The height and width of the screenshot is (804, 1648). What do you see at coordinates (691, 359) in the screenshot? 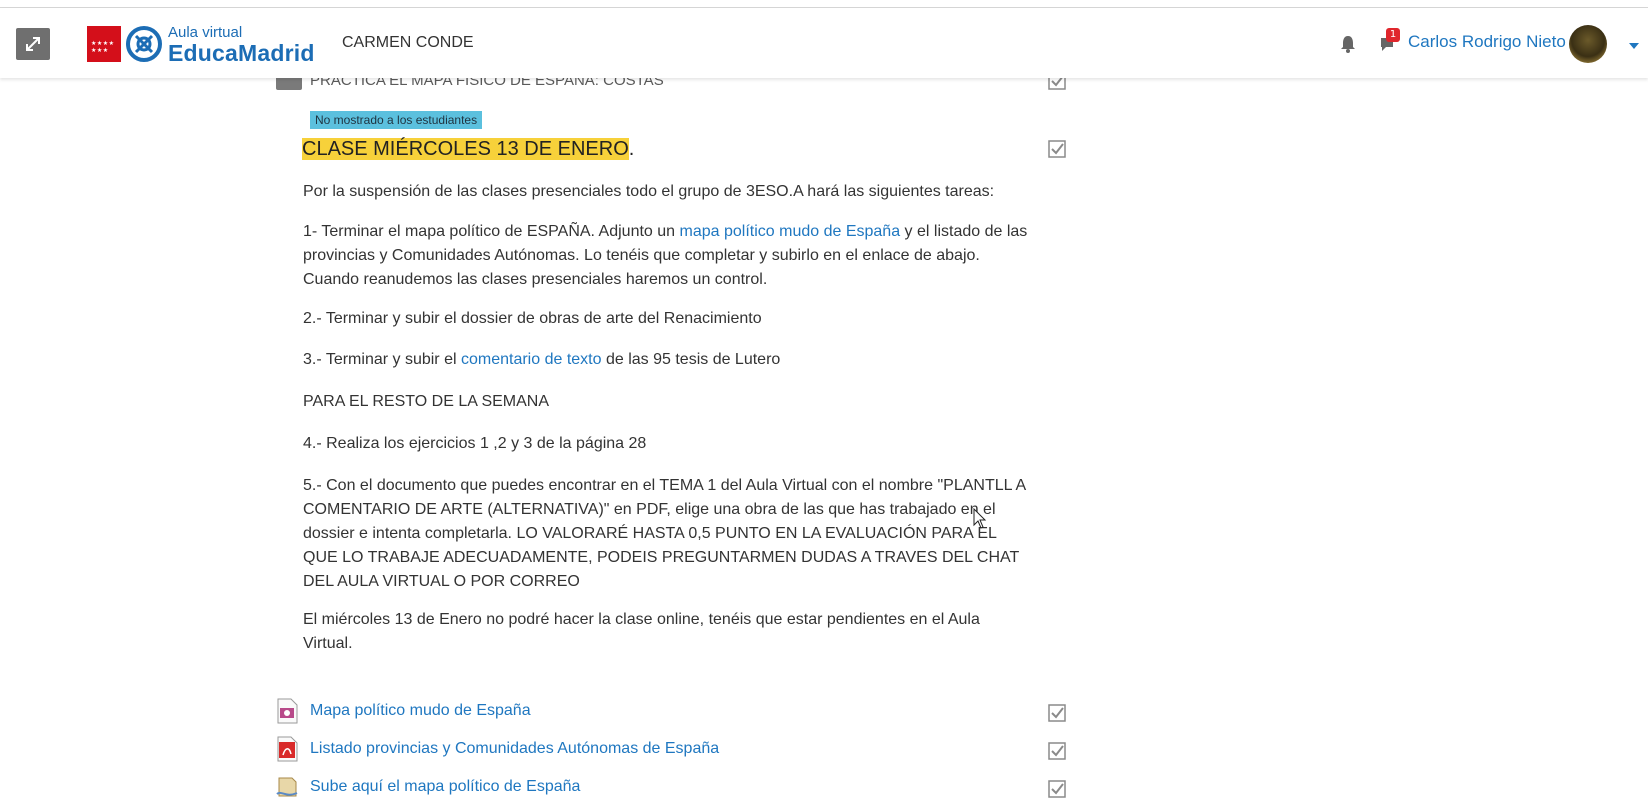
I see `task-3-text-end: de las 95 tesis de Lutero` at bounding box center [691, 359].